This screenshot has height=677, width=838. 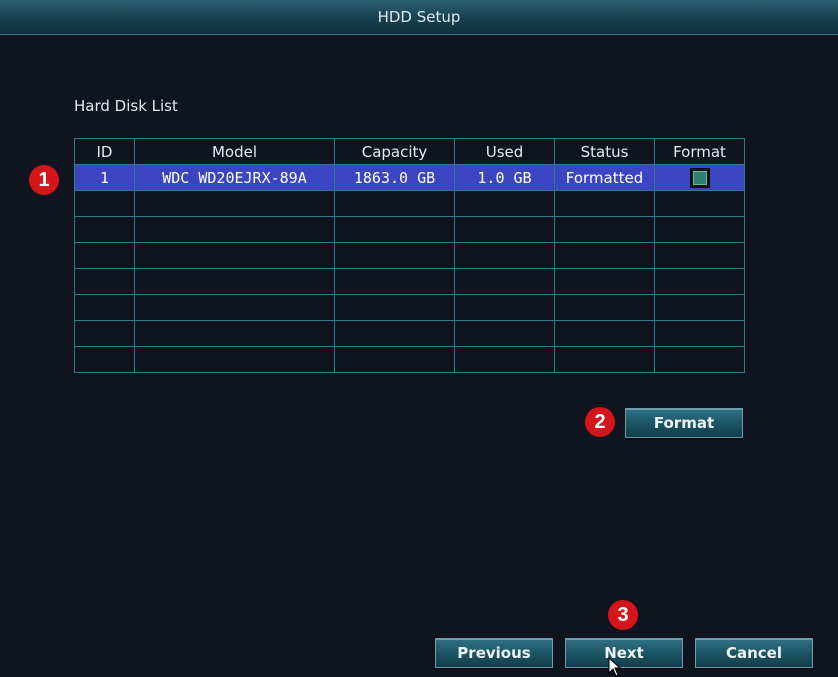 What do you see at coordinates (699, 151) in the screenshot?
I see `column-header-format: Format` at bounding box center [699, 151].